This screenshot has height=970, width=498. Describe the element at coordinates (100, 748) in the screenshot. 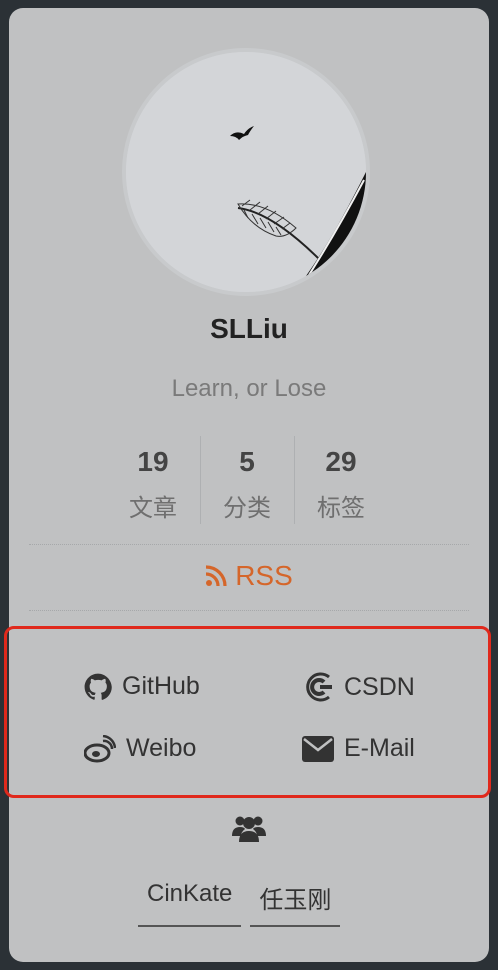

I see `weibo-icon` at that location.